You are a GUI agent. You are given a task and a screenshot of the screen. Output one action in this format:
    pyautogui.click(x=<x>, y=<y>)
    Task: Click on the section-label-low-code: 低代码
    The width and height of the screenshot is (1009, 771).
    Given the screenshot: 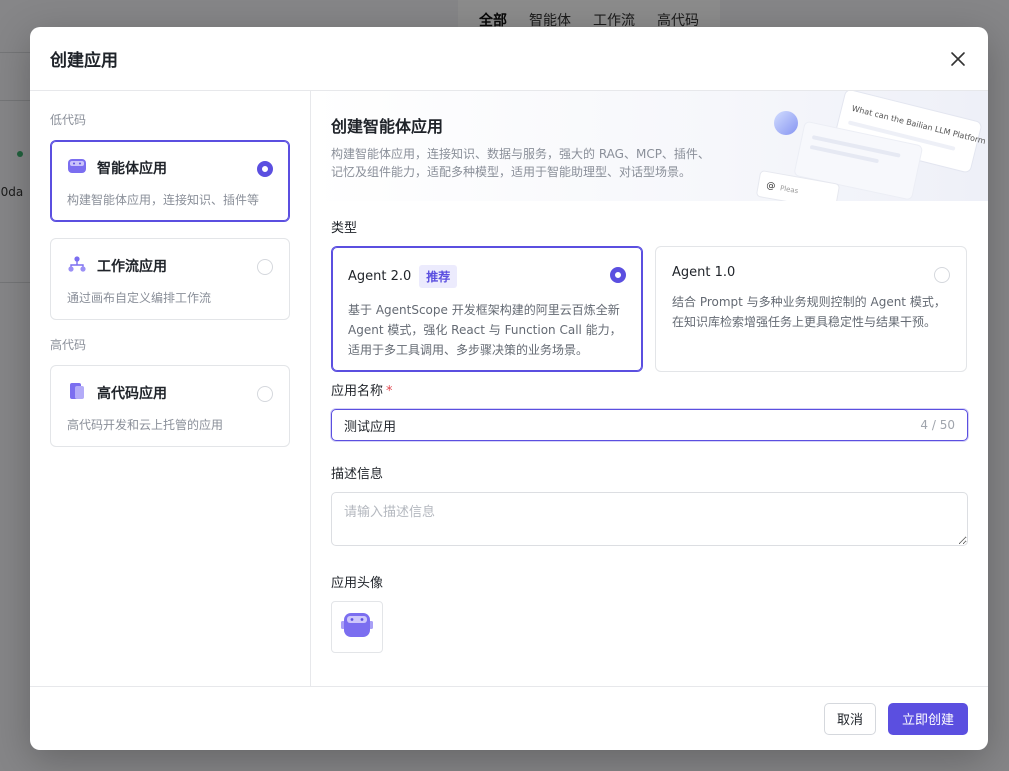 What is the action you would take?
    pyautogui.click(x=68, y=120)
    